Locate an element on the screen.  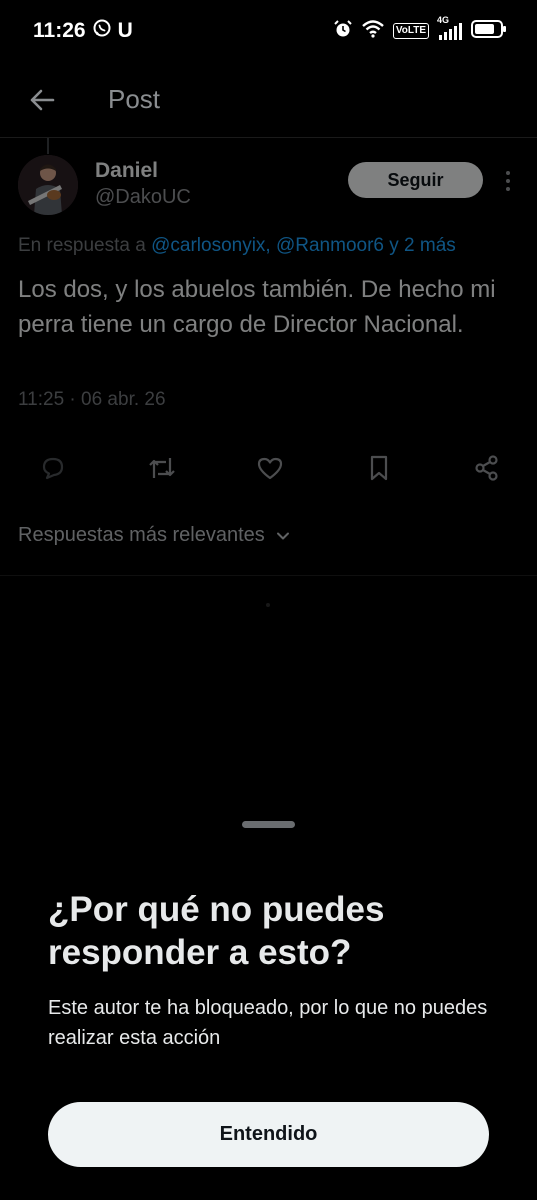
sheet-title: ¿Por qué no puedes responder a esto? is located at coordinates (216, 931).